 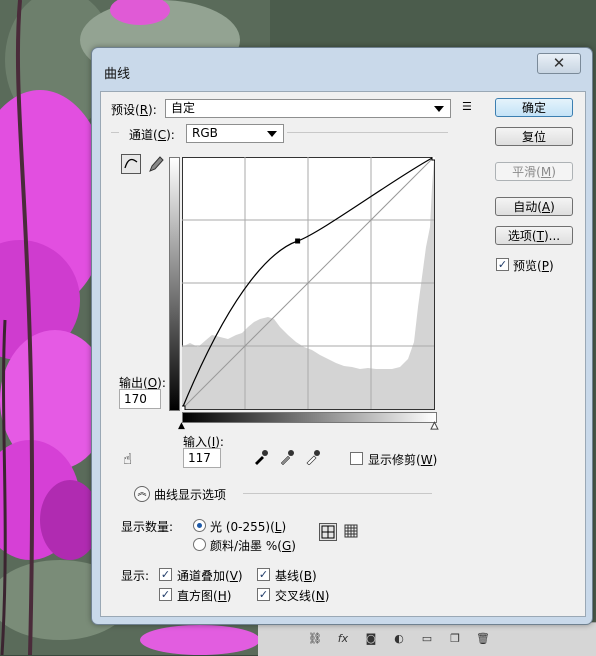 I want to click on mask-icon: ◙, so click(x=371, y=639).